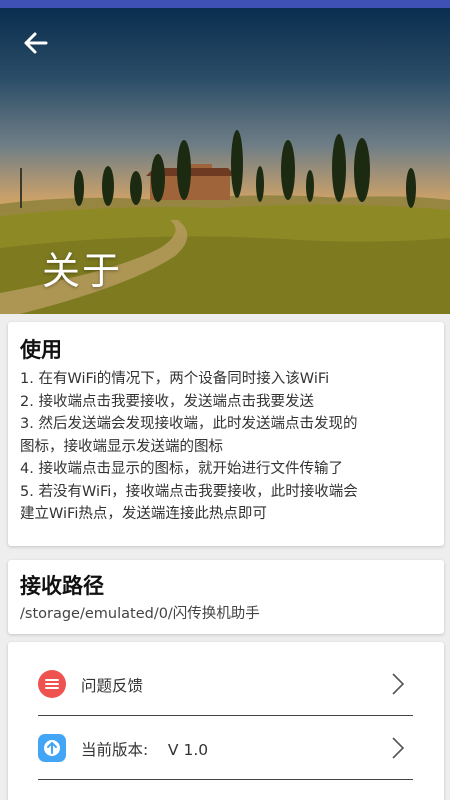 The width and height of the screenshot is (450, 800). What do you see at coordinates (52, 748) in the screenshot?
I see `upload-arrow-icon` at bounding box center [52, 748].